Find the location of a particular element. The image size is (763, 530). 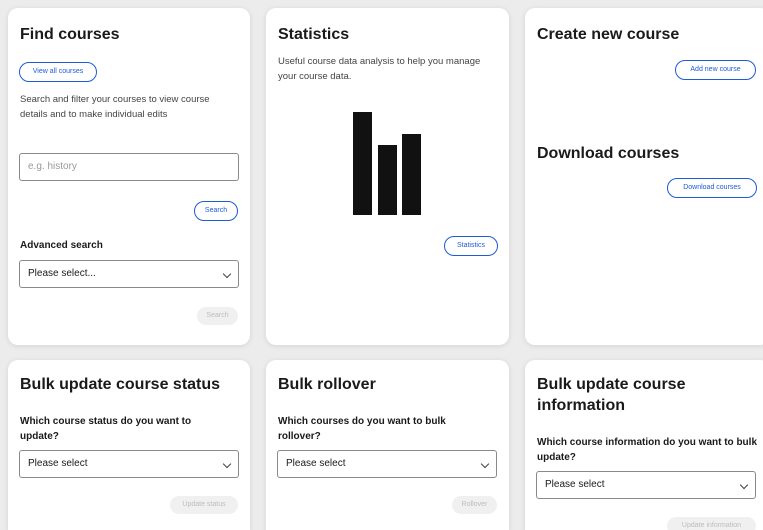

update-information-button: Update information is located at coordinates (711, 523).